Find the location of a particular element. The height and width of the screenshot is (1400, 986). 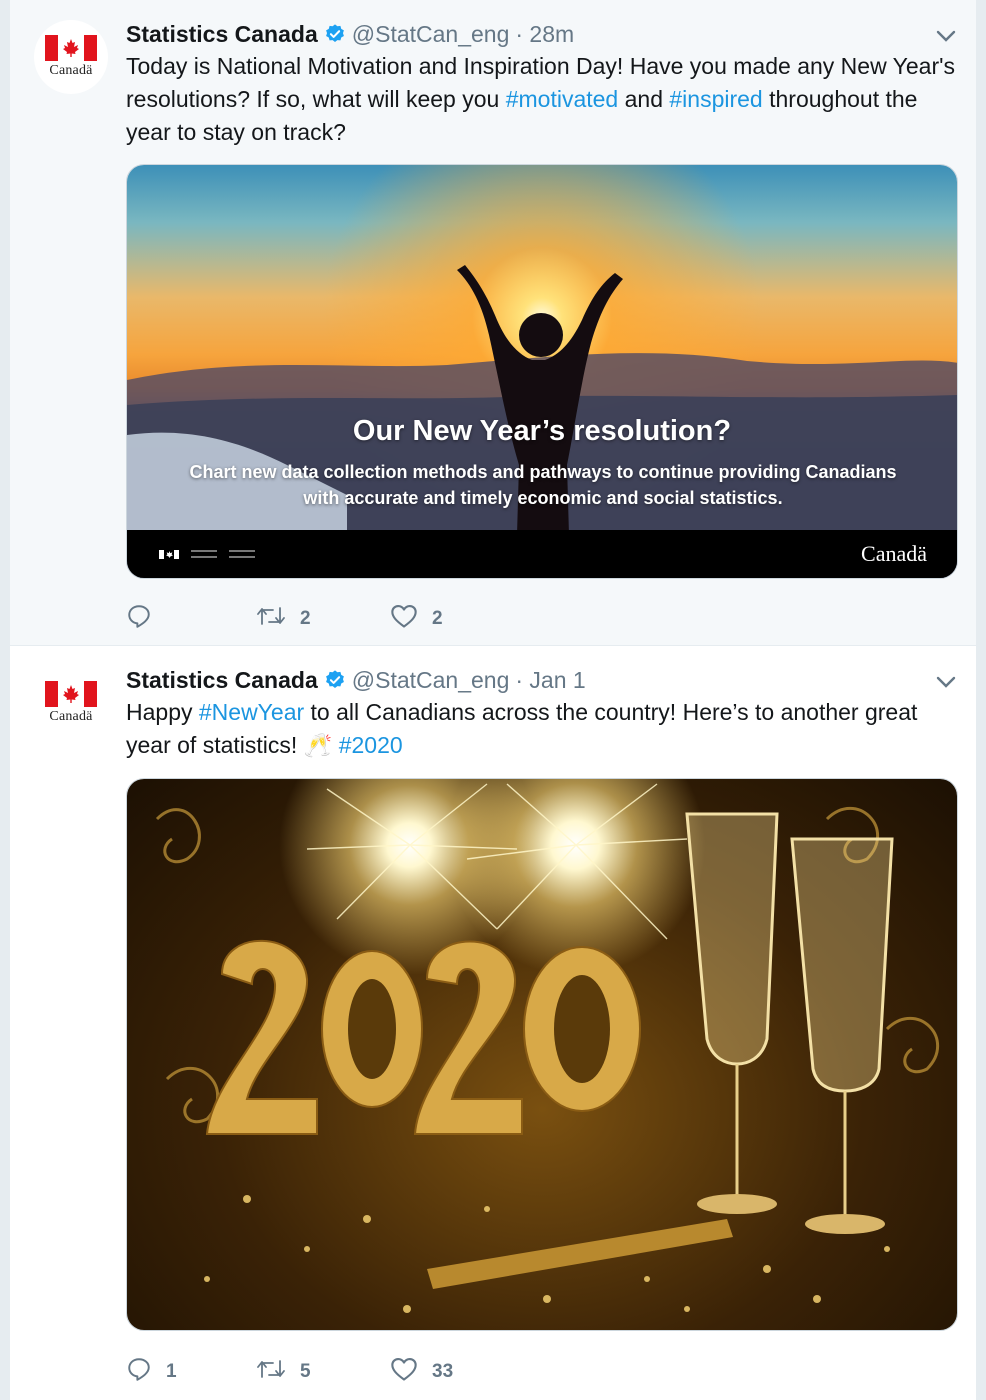

text-segment: and is located at coordinates (644, 99).